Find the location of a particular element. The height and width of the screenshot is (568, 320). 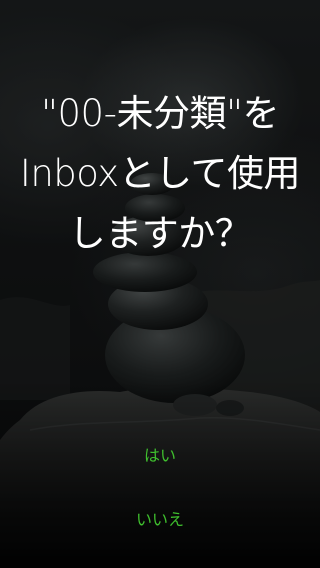

yes-button: はい is located at coordinates (160, 456).